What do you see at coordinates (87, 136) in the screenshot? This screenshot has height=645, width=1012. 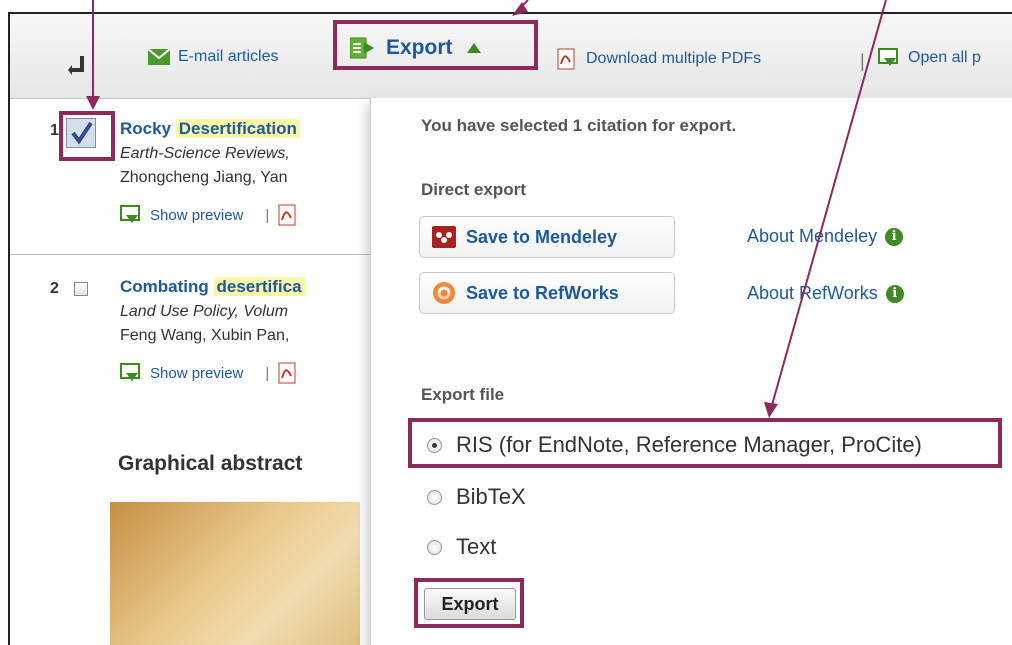 I see `checkbox-highlight-box` at bounding box center [87, 136].